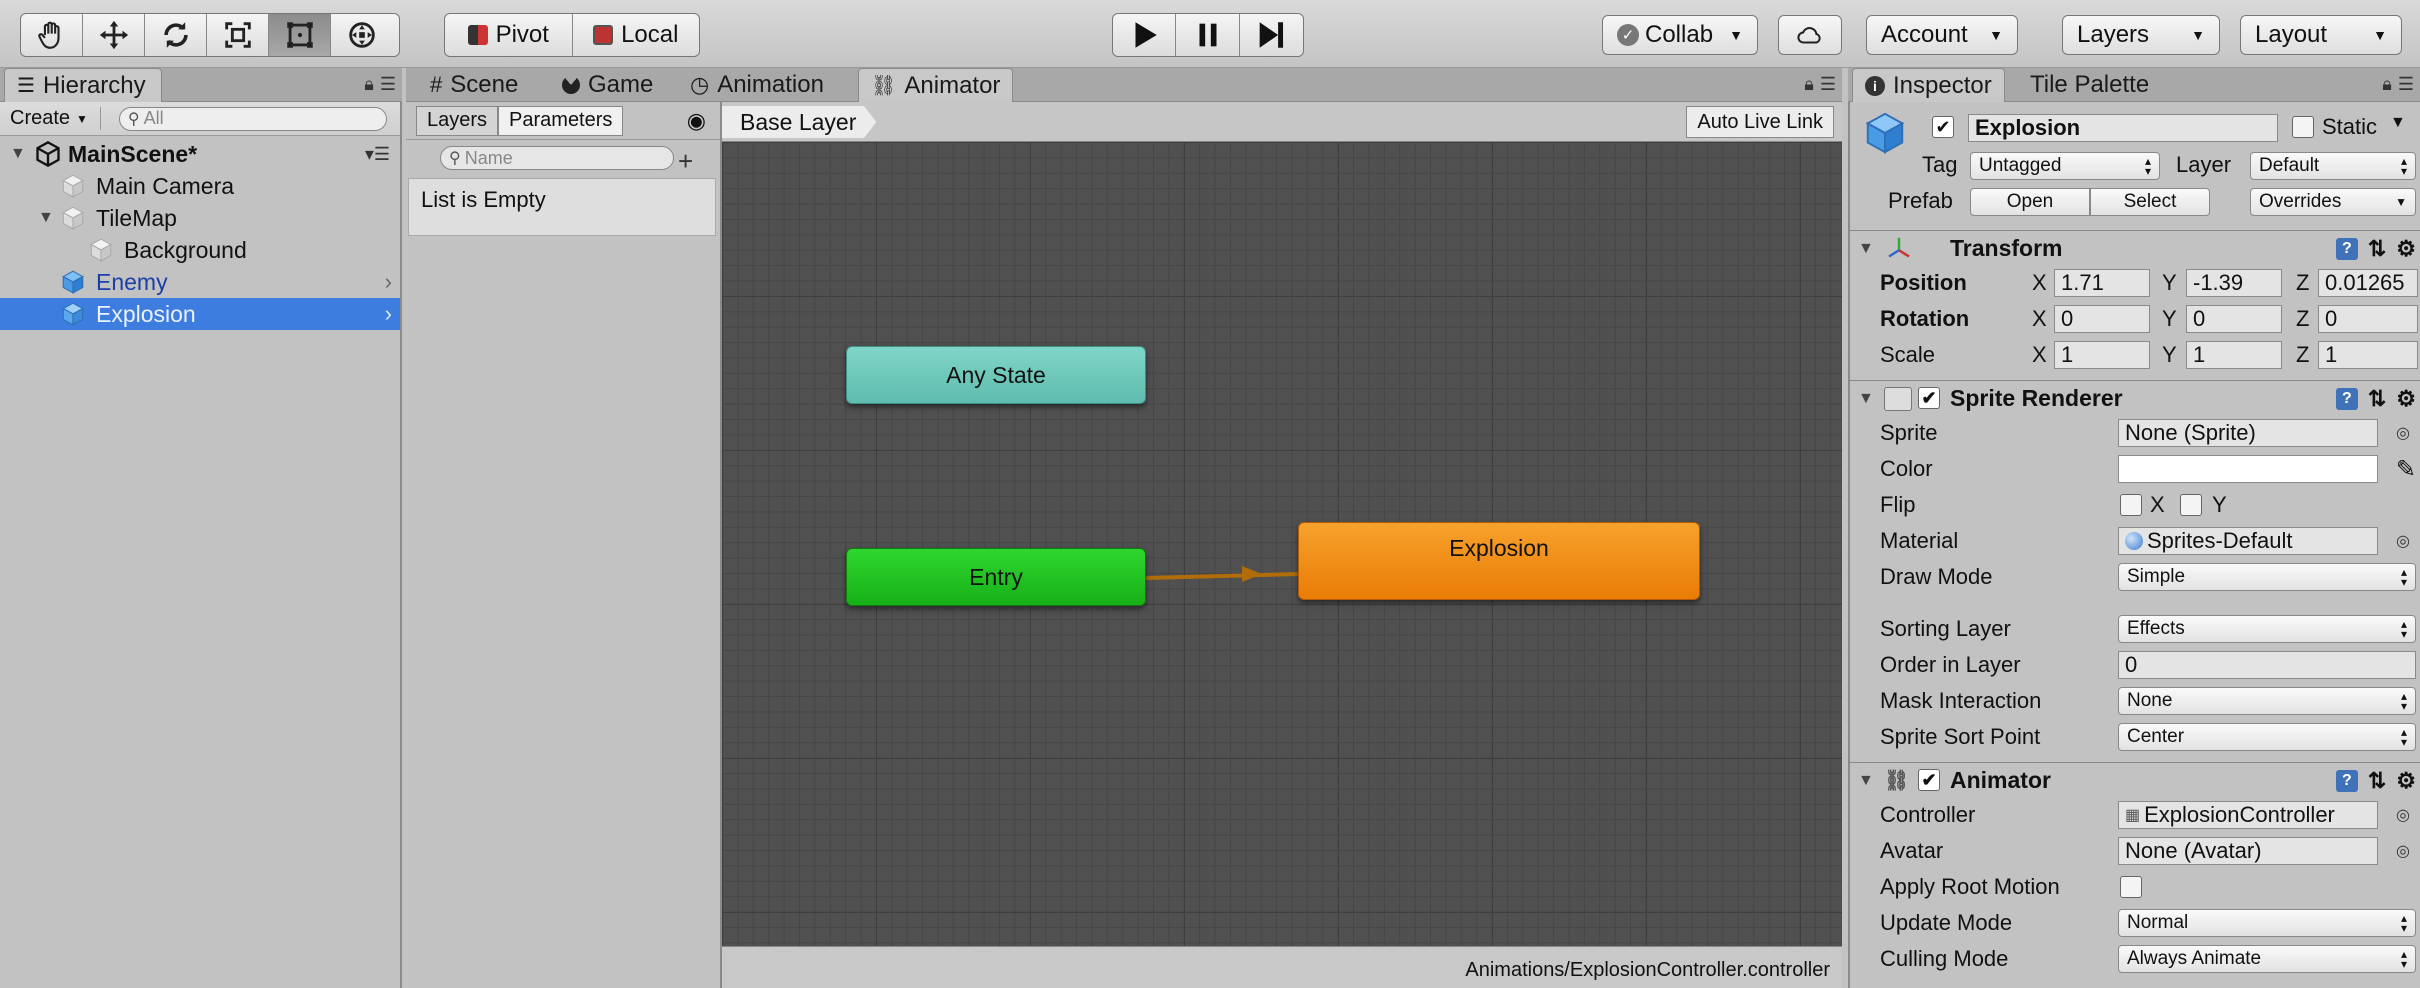 The height and width of the screenshot is (988, 2420). I want to click on prefab-open-button: Open, so click(2030, 202).